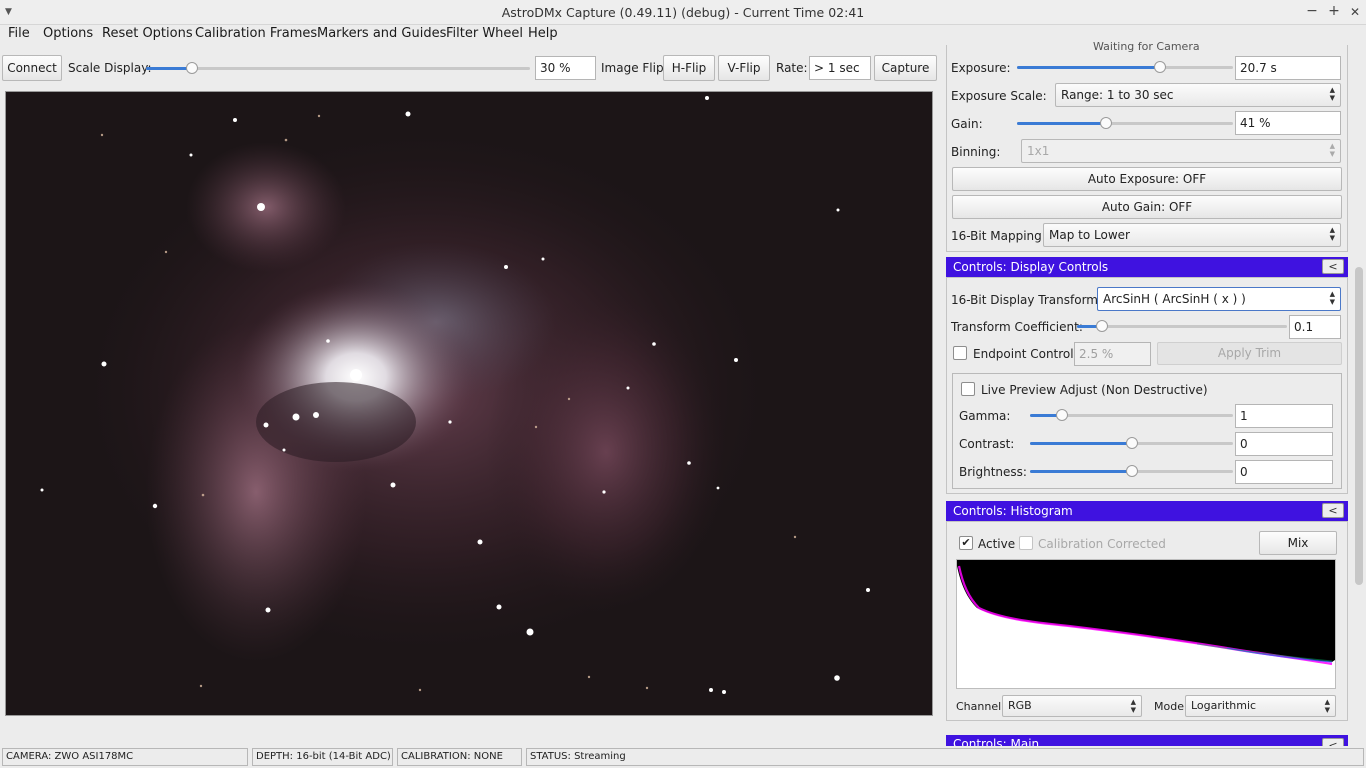  What do you see at coordinates (792, 68) in the screenshot?
I see `rate-label: Rate:` at bounding box center [792, 68].